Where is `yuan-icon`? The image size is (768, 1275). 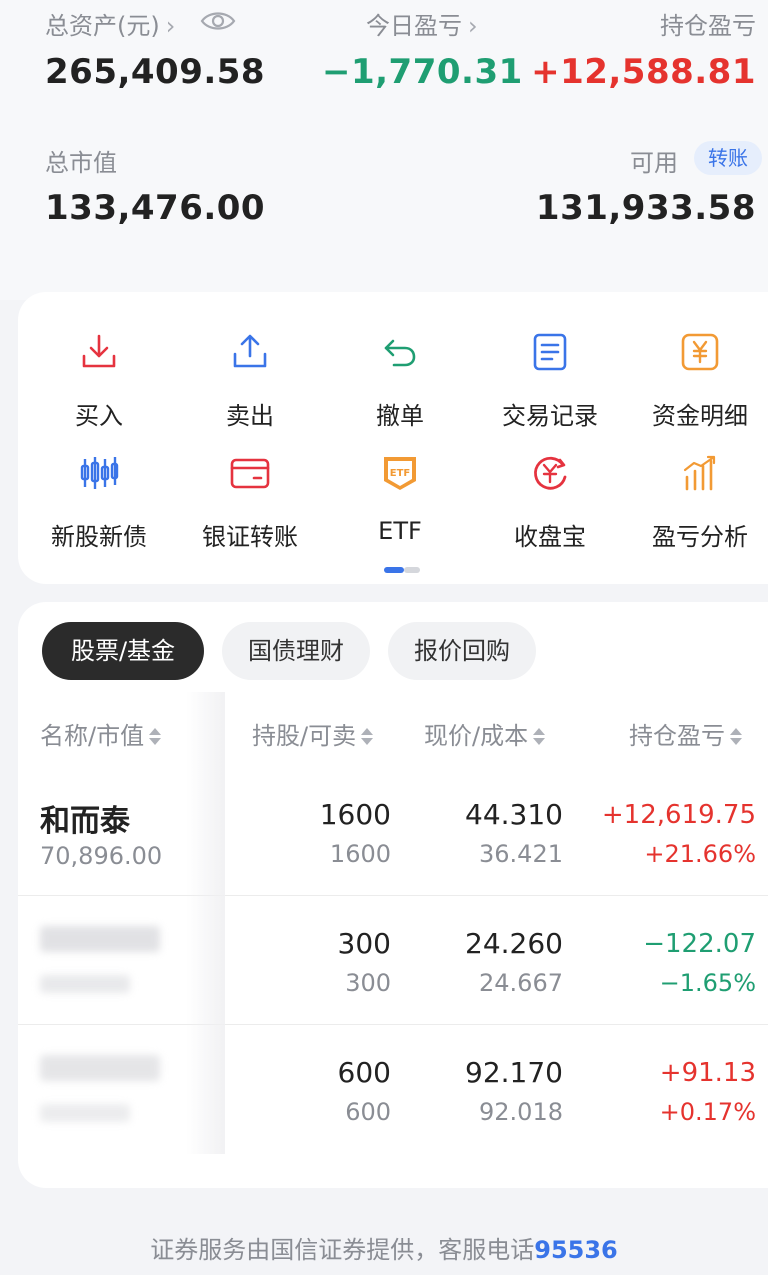
yuan-icon is located at coordinates (700, 352).